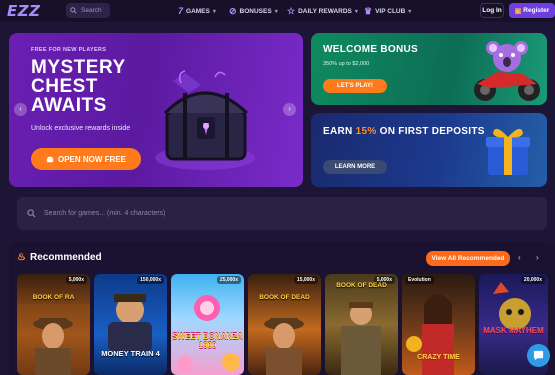  I want to click on hero-title-line: MYSTERY, so click(78, 67).